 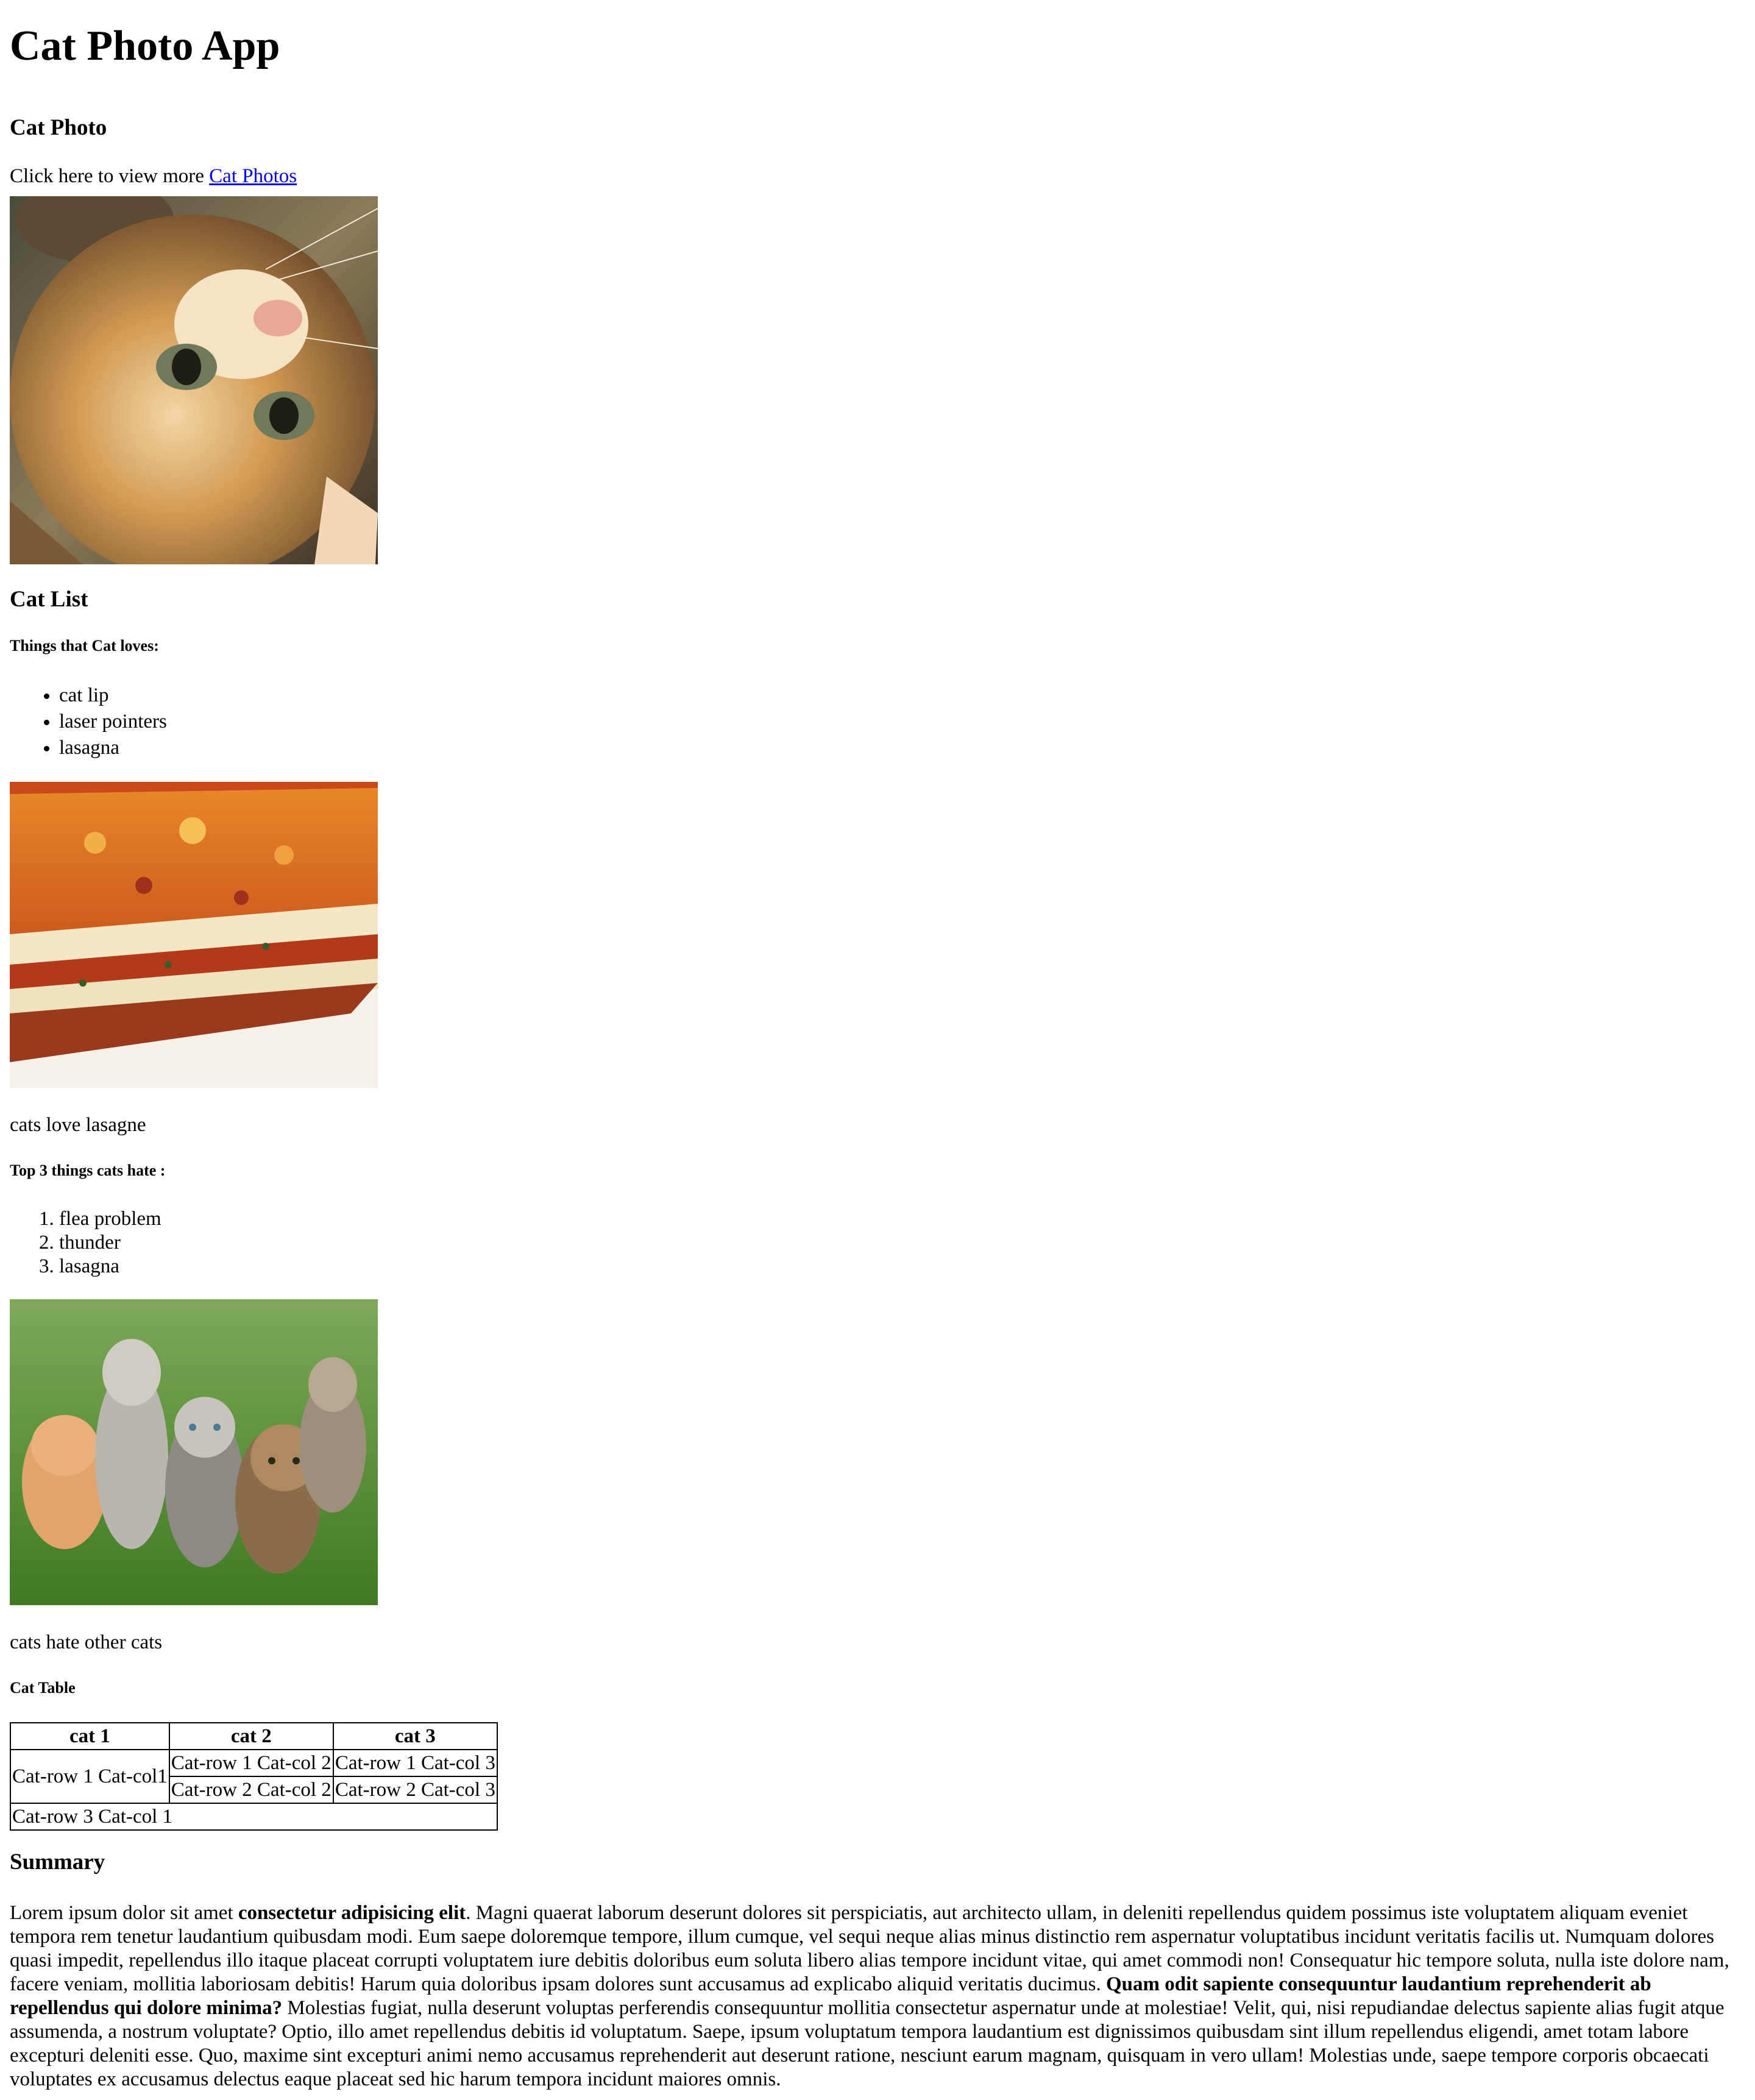 I want to click on view-more-text: Click here to view more, so click(x=110, y=176).